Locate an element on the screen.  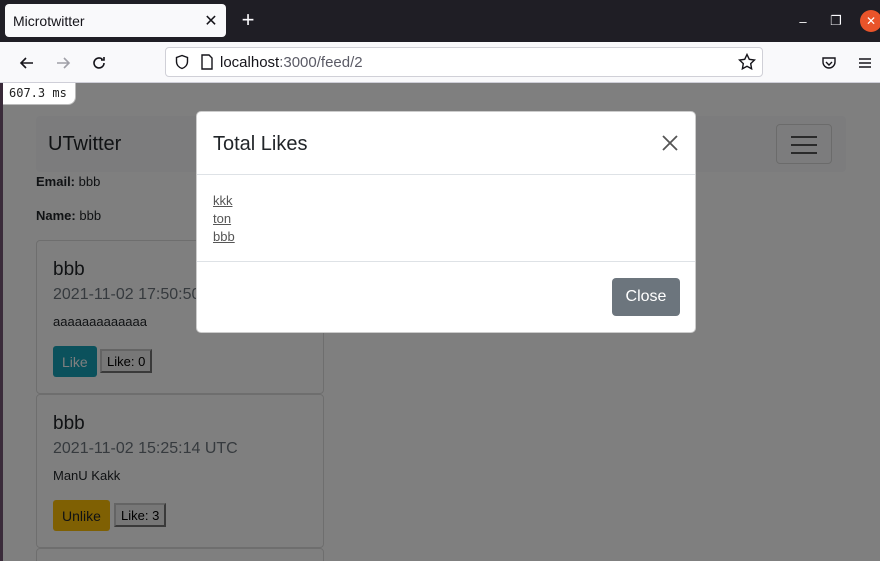
timing-badge: 607.3 ms is located at coordinates (39, 94).